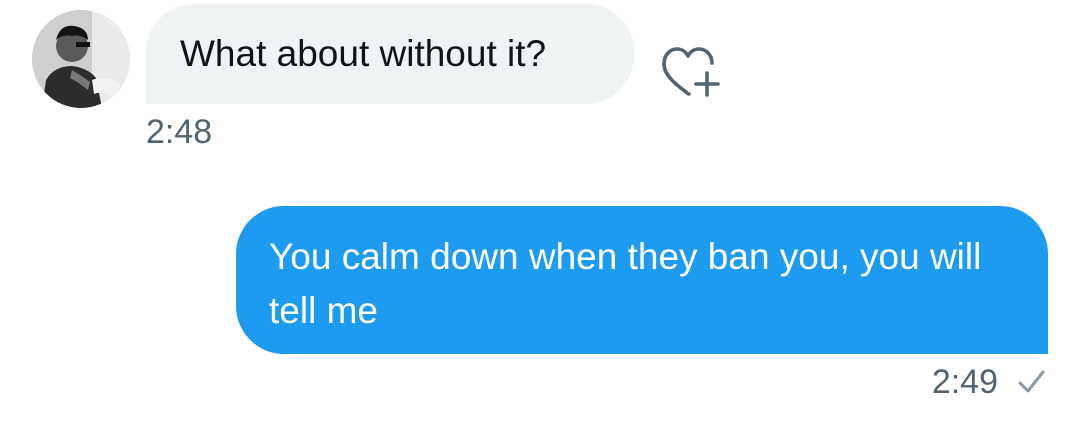 Image resolution: width=1080 pixels, height=434 pixels. What do you see at coordinates (179, 132) in the screenshot?
I see `incoming-message-time: 2:48` at bounding box center [179, 132].